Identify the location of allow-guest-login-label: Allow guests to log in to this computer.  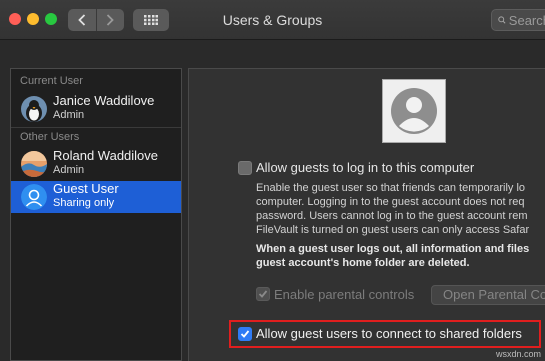
(365, 167).